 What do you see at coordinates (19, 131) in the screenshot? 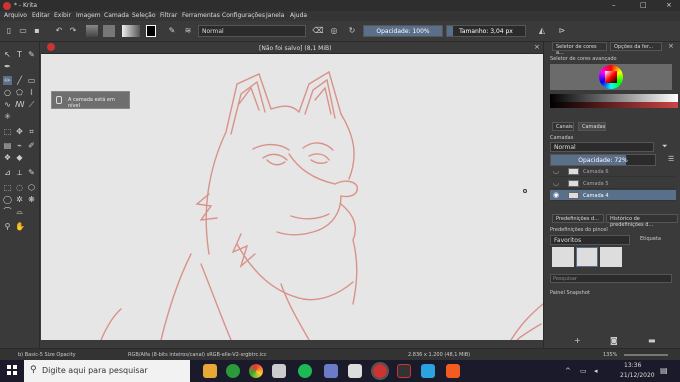
I see `move-tool-icon: ✥` at bounding box center [19, 131].